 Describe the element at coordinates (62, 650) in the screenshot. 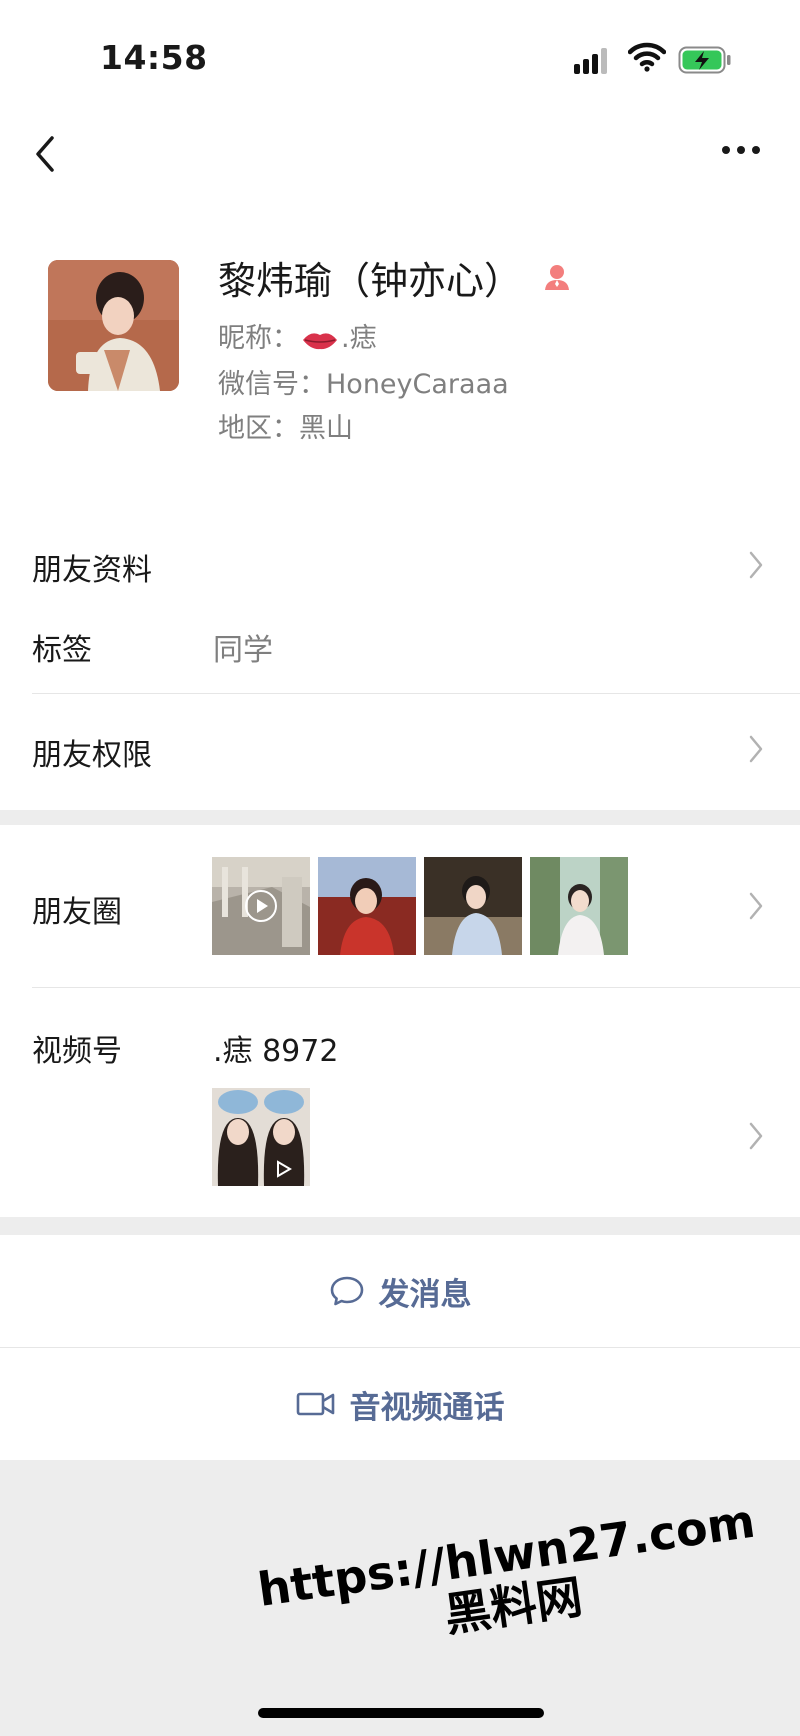

I see `tags-label: 标签` at that location.